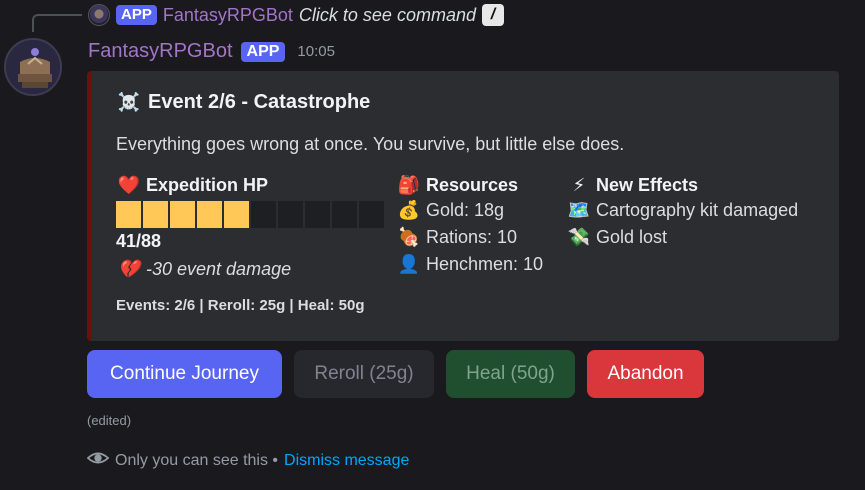  What do you see at coordinates (510, 374) in the screenshot?
I see `heal-button: Heal (50g)` at bounding box center [510, 374].